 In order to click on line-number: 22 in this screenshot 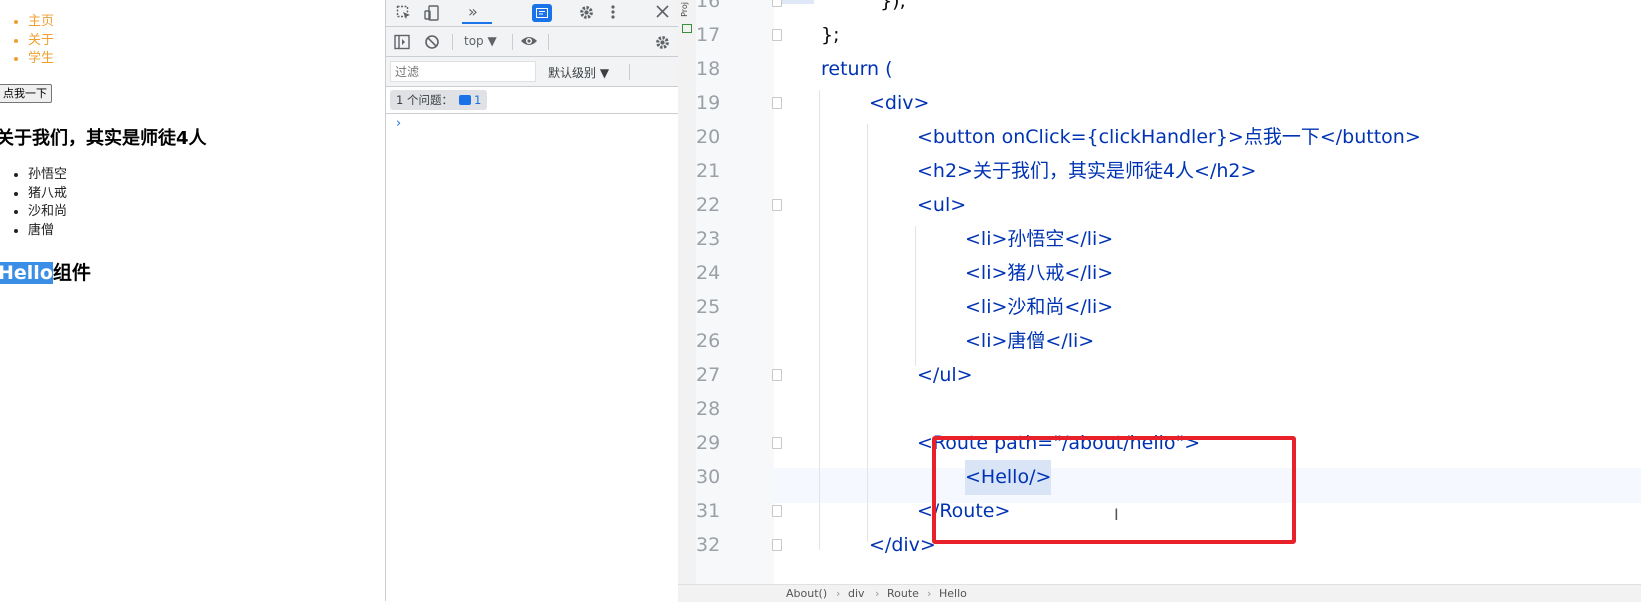, I will do `click(708, 205)`.